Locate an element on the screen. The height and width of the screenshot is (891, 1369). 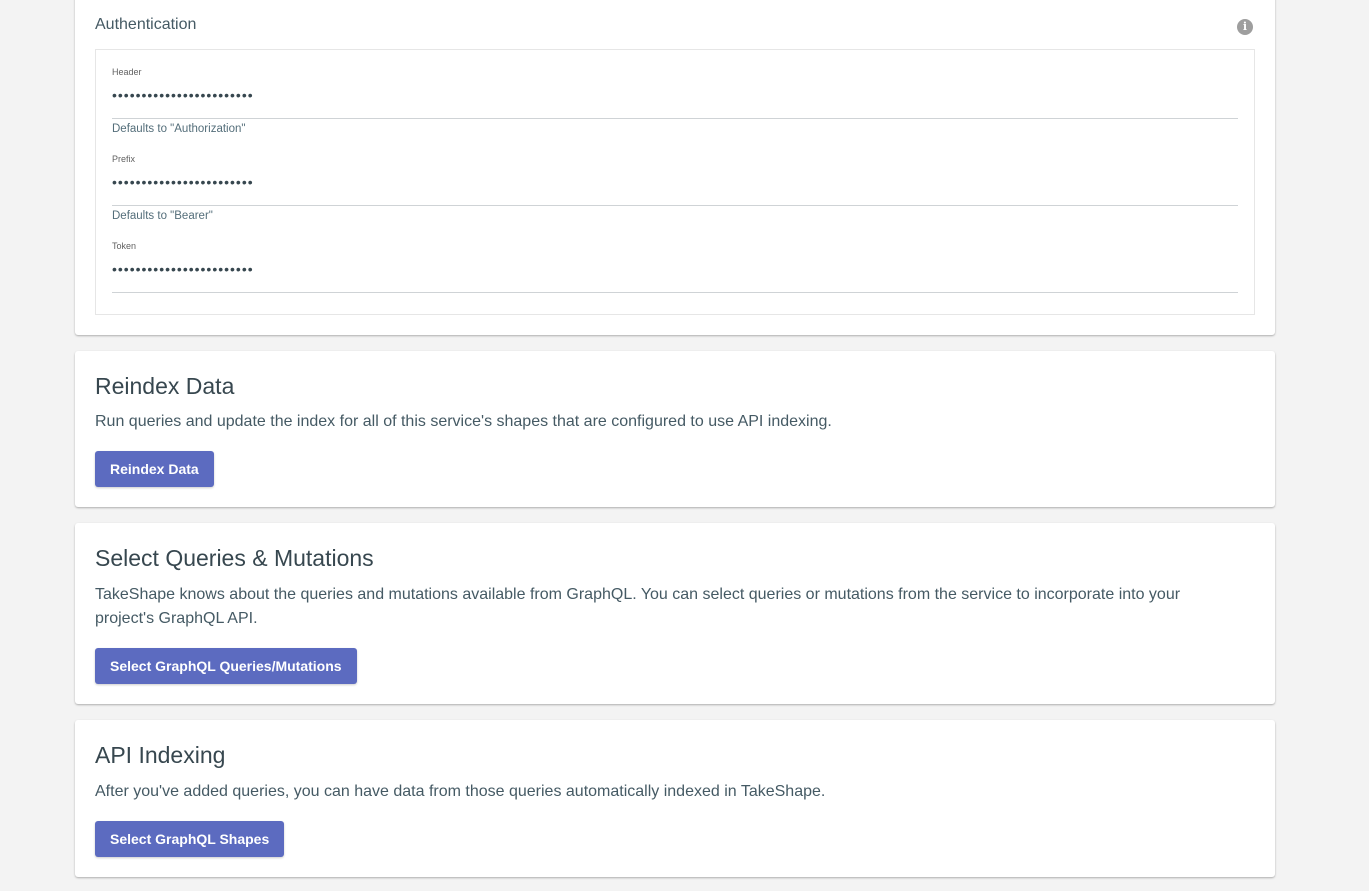
token-field: Token •••••••••••••••••••••••• is located at coordinates (675, 266).